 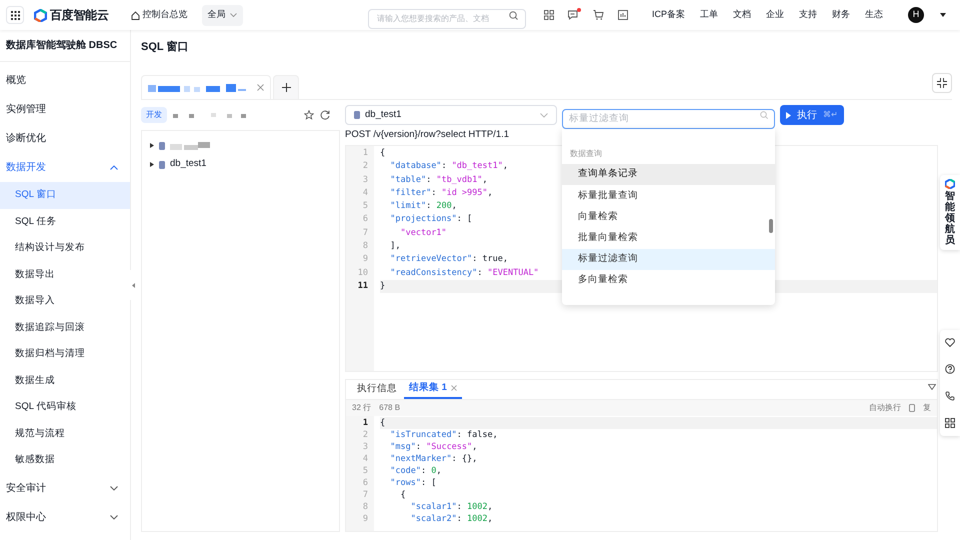 I want to click on refresh-icon, so click(x=325, y=115).